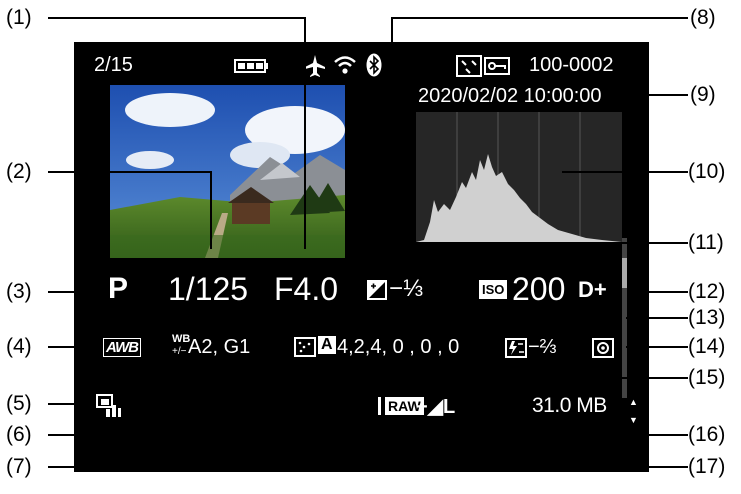 This screenshot has height=494, width=741. Describe the element at coordinates (19, 346) in the screenshot. I see `callout-4: (4)` at that location.